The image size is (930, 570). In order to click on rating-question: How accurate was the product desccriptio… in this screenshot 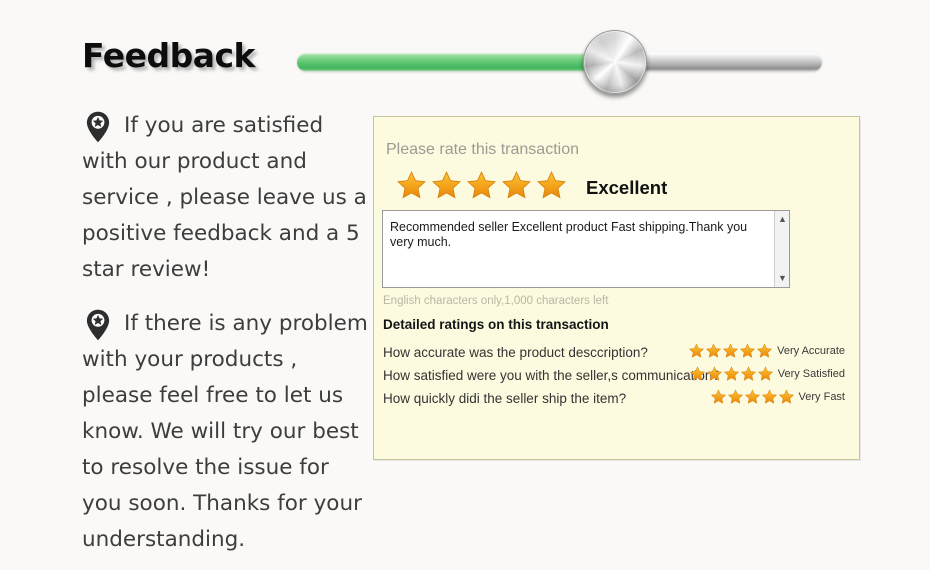, I will do `click(515, 352)`.